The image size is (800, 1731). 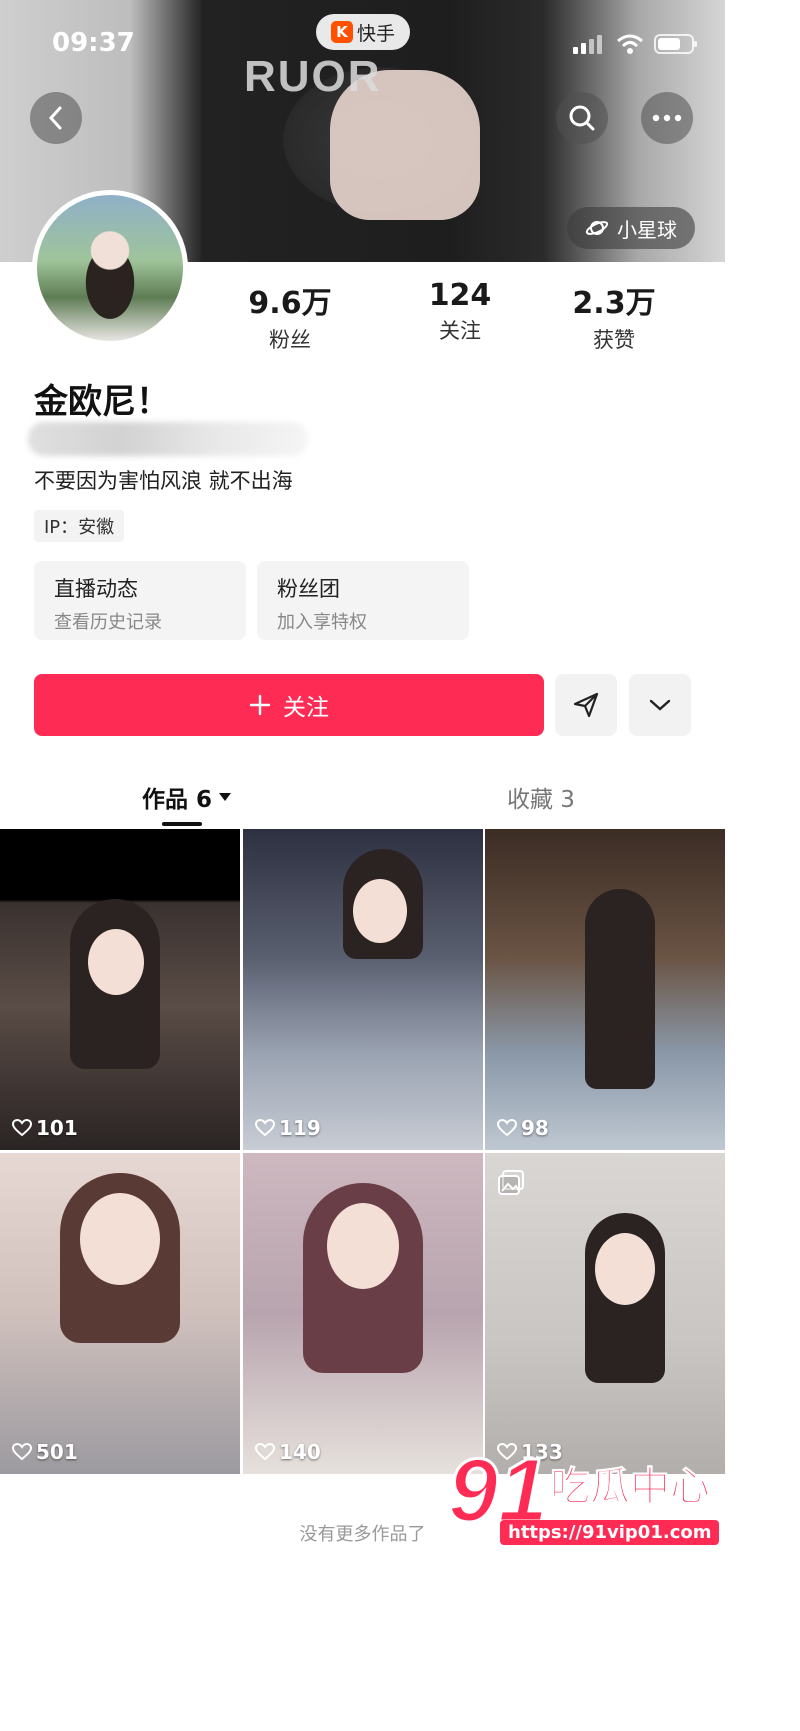 I want to click on gallery-icon, so click(x=511, y=1182).